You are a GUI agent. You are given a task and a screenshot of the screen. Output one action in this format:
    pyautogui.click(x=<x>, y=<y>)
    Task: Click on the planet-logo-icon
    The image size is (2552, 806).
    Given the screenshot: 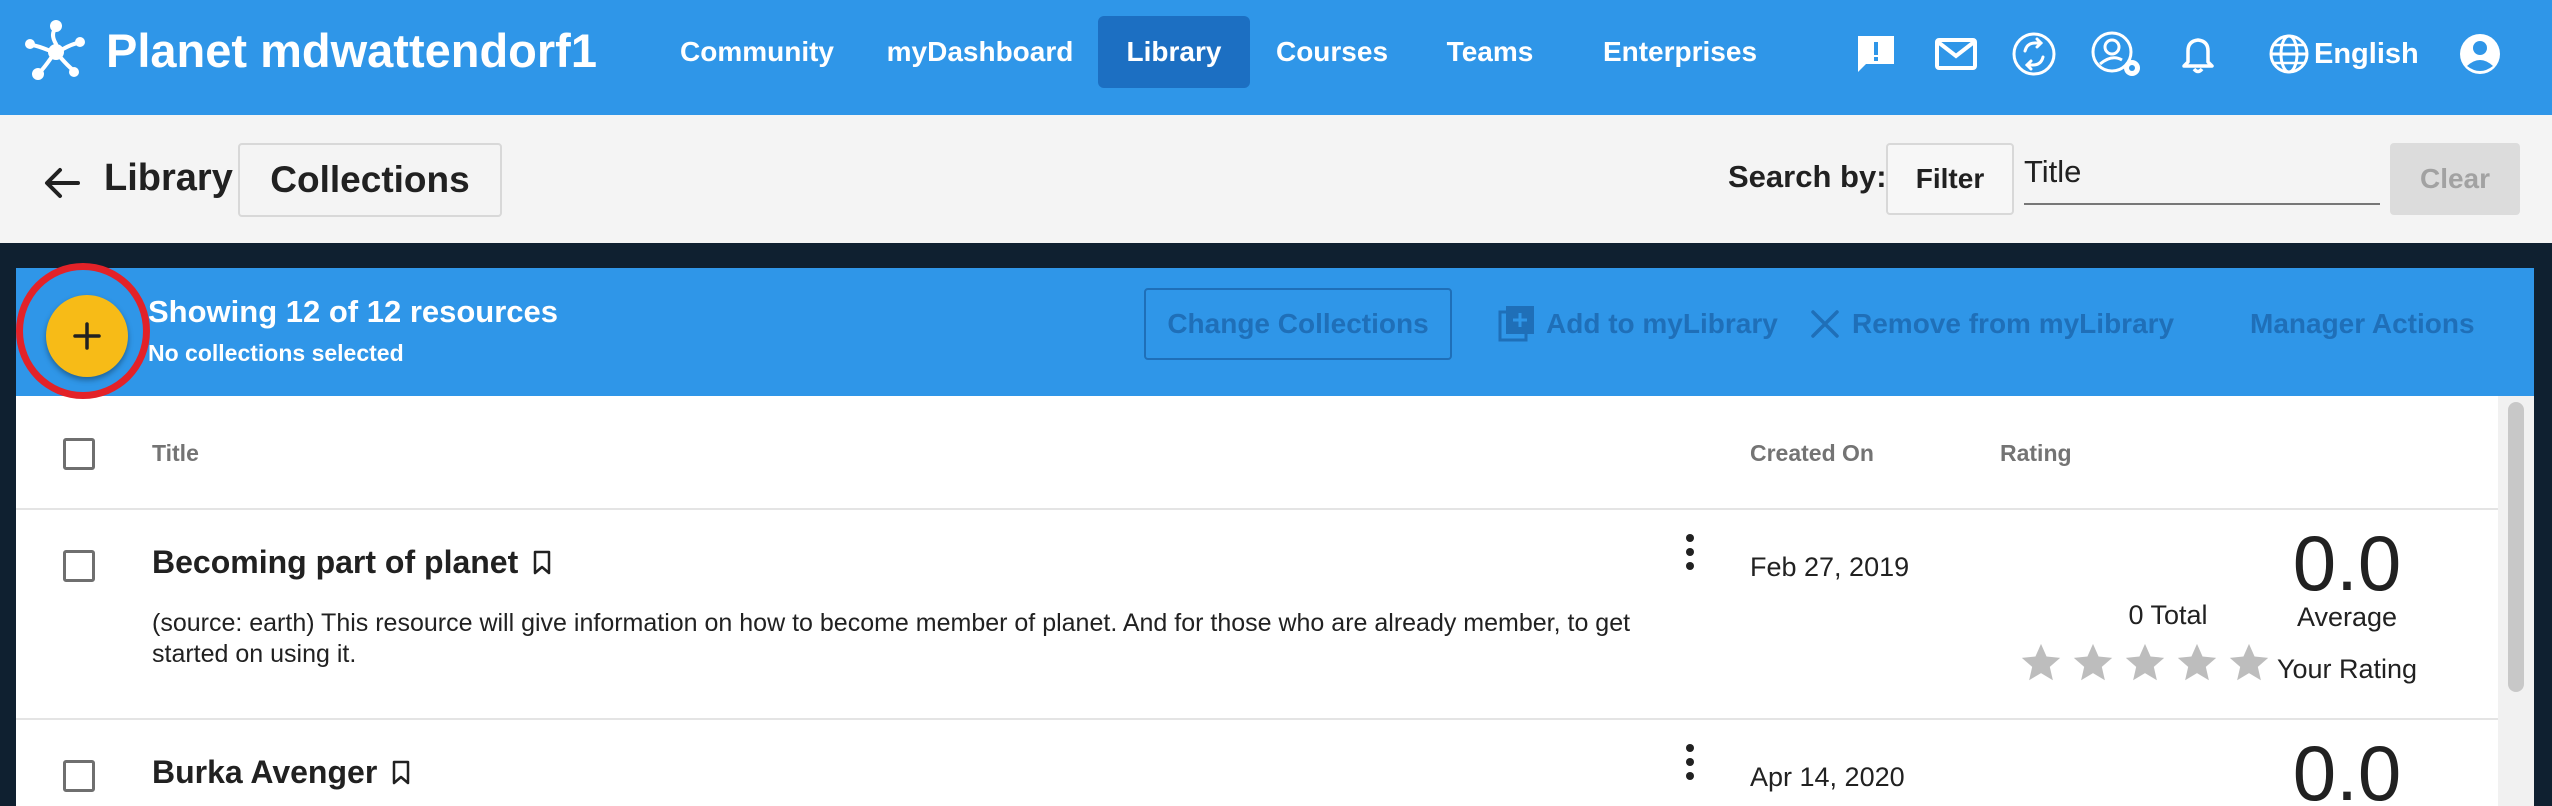 What is the action you would take?
    pyautogui.click(x=56, y=52)
    